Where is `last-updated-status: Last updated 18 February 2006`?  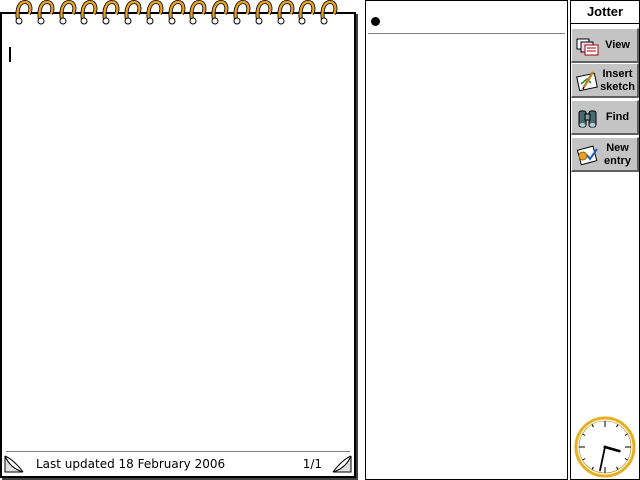 last-updated-status: Last updated 18 February 2006 is located at coordinates (131, 464).